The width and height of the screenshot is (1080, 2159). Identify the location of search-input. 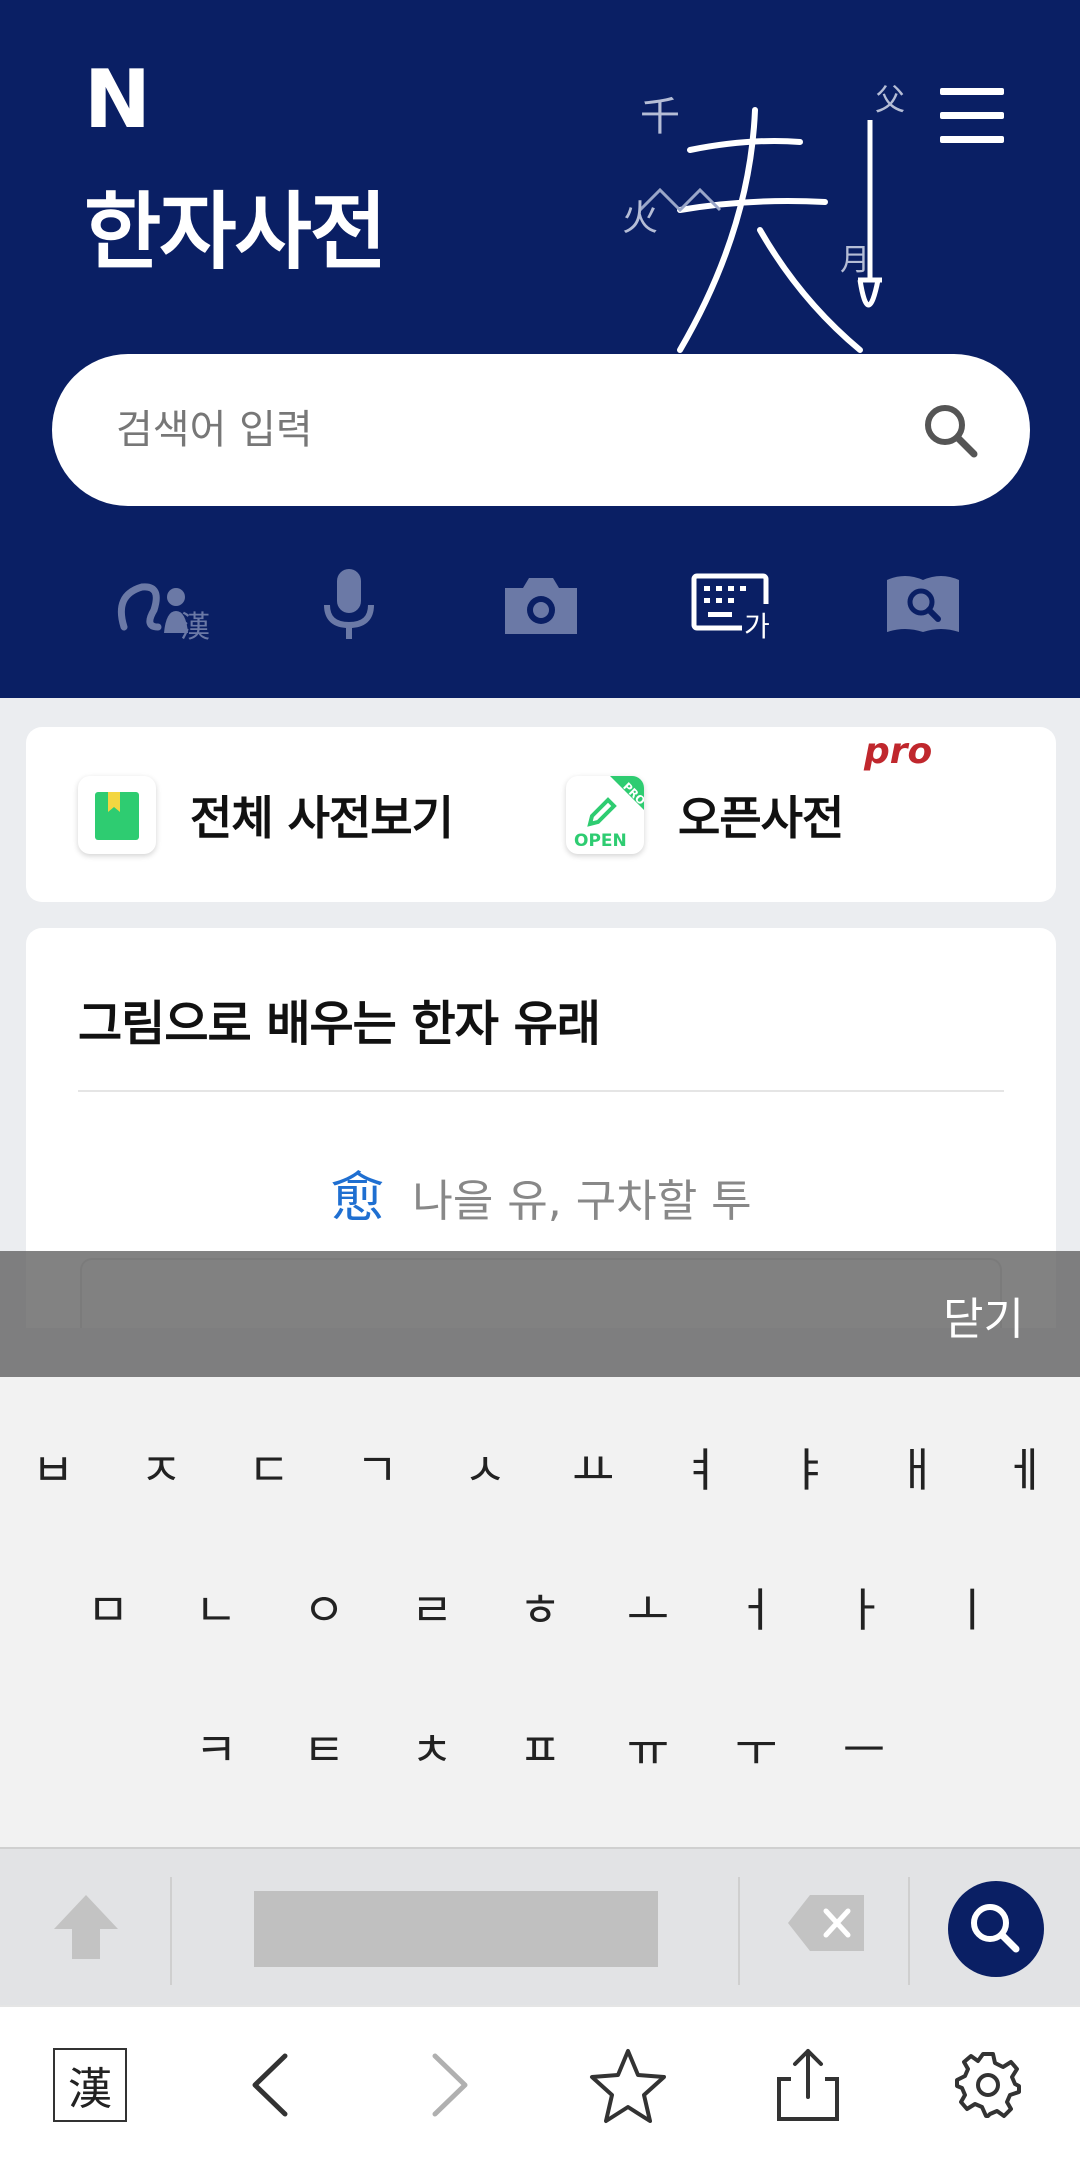
(514, 430).